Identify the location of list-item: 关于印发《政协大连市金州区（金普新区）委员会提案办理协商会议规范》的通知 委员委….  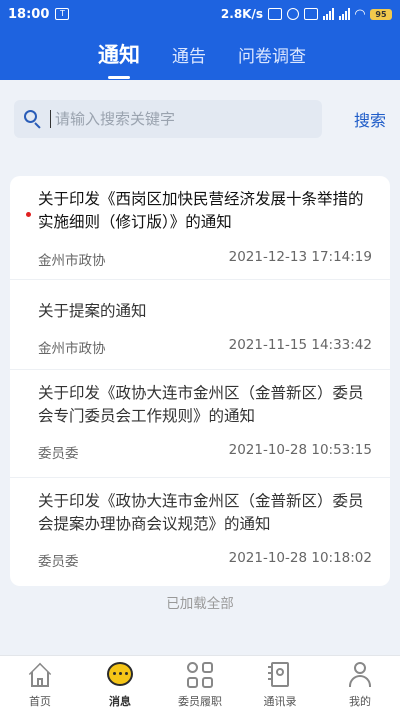
(200, 532).